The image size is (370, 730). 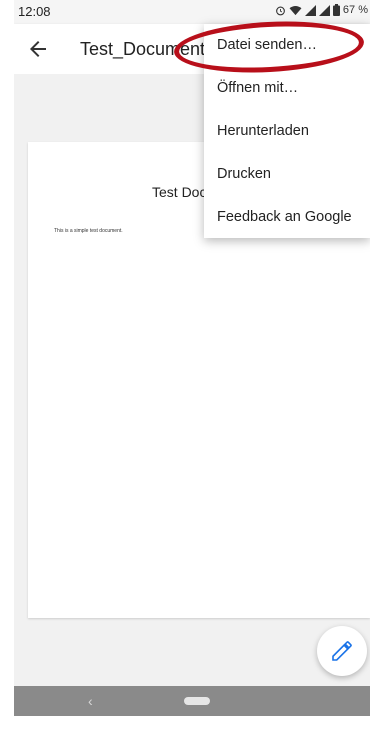 I want to click on pencil-icon, so click(x=342, y=651).